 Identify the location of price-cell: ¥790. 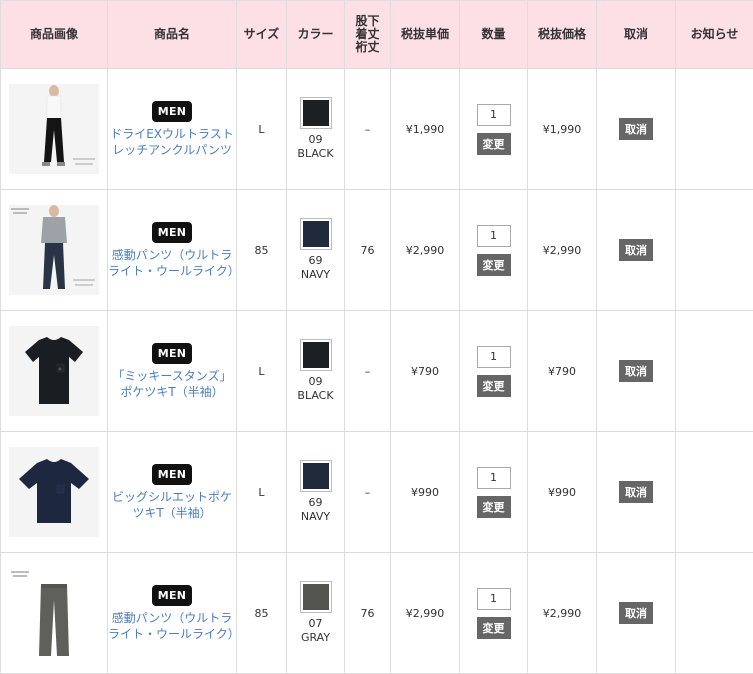
(562, 371).